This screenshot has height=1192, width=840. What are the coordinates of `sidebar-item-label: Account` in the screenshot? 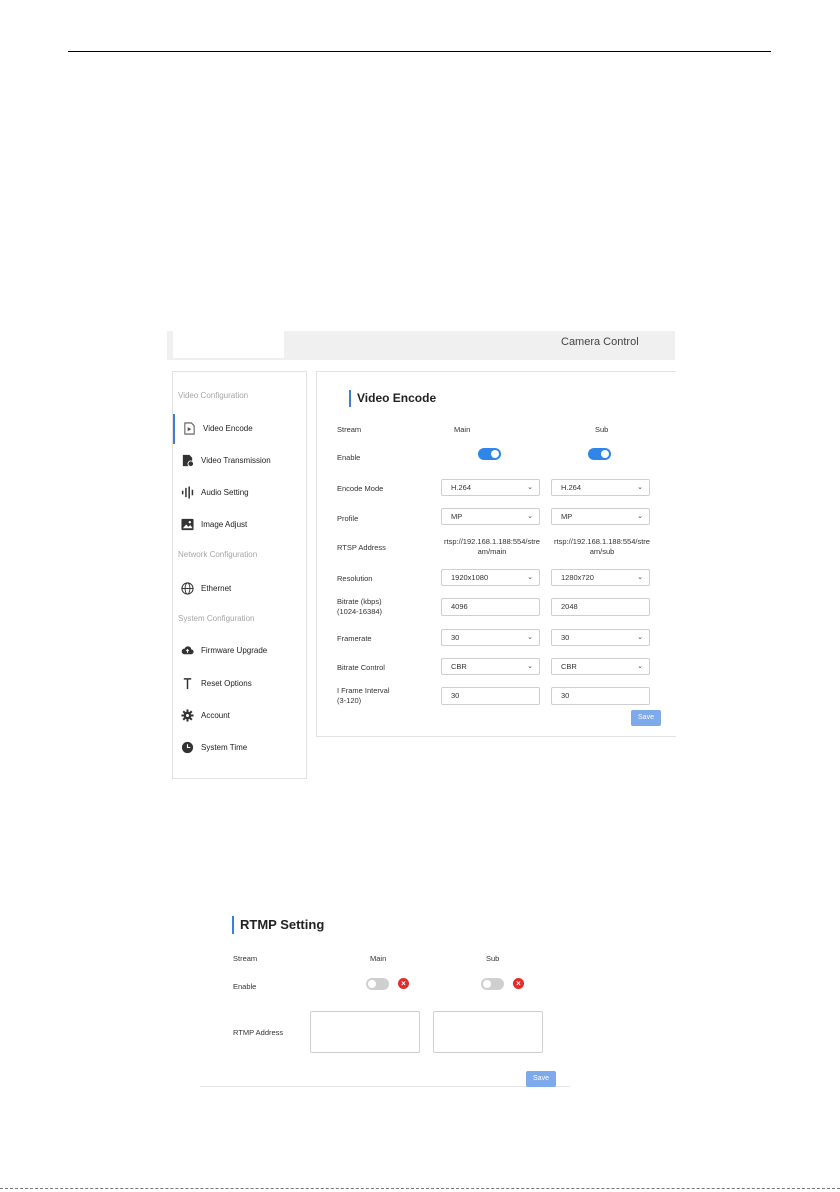 It's located at (215, 715).